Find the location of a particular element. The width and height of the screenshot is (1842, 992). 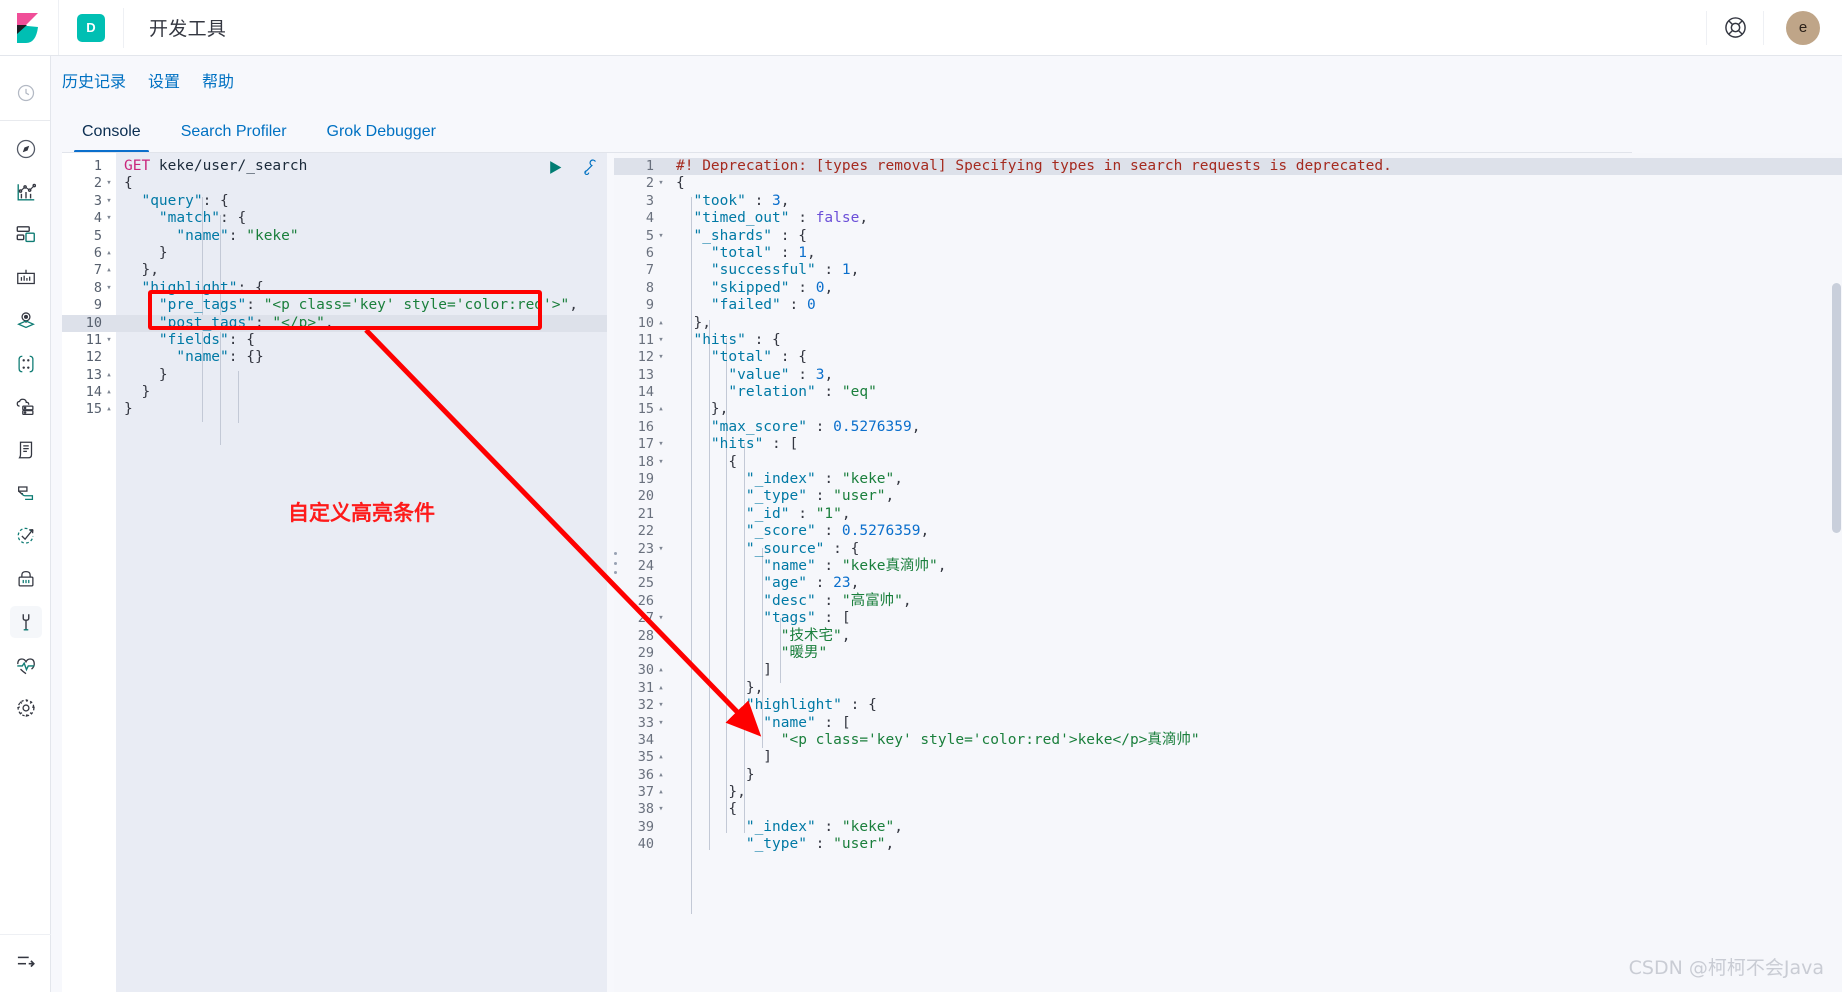

code-text: "successful" : 1, is located at coordinates (768, 270).